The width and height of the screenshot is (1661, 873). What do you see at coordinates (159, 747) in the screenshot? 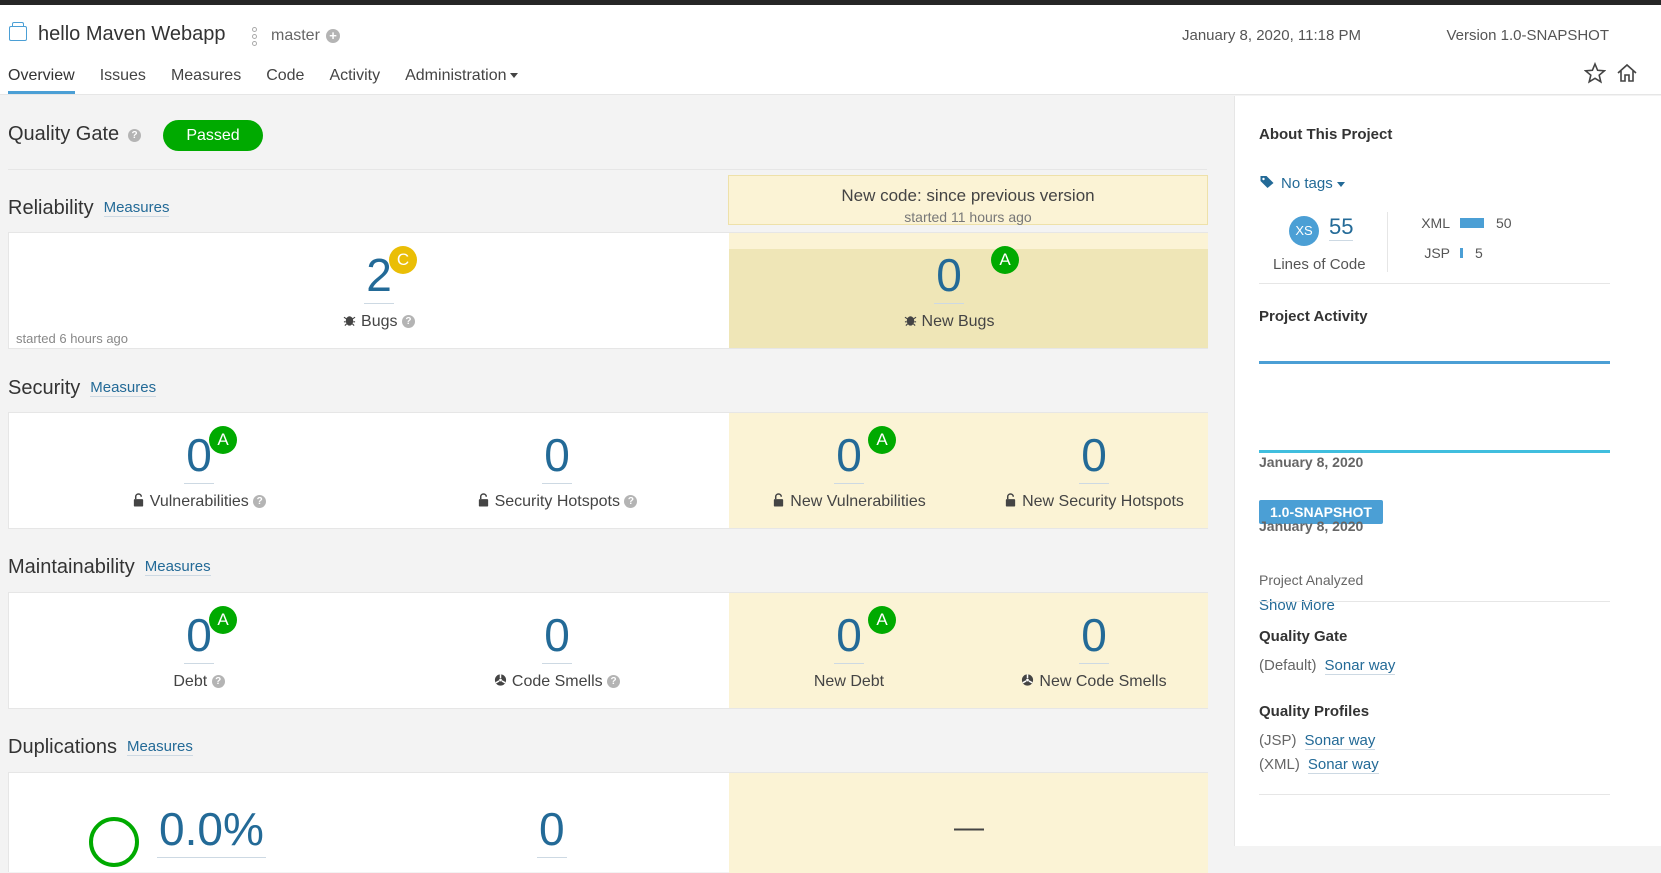
I see `duplications-measures-link: Measures` at bounding box center [159, 747].